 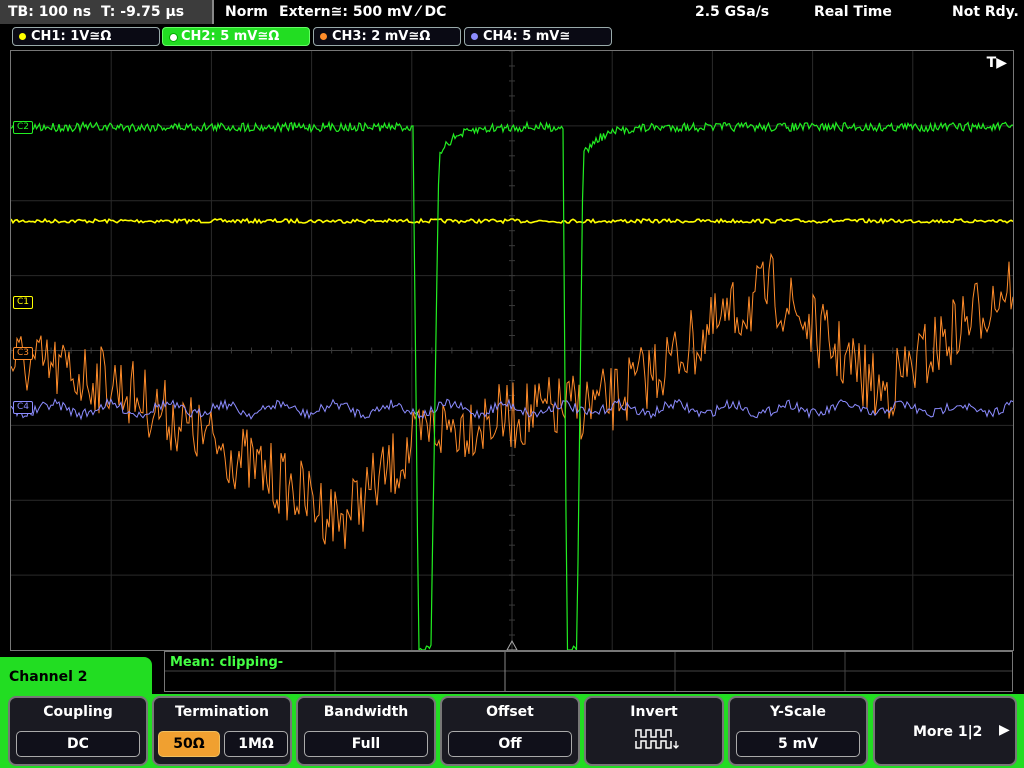 I want to click on trigger-position-marker: T▶, so click(x=997, y=63).